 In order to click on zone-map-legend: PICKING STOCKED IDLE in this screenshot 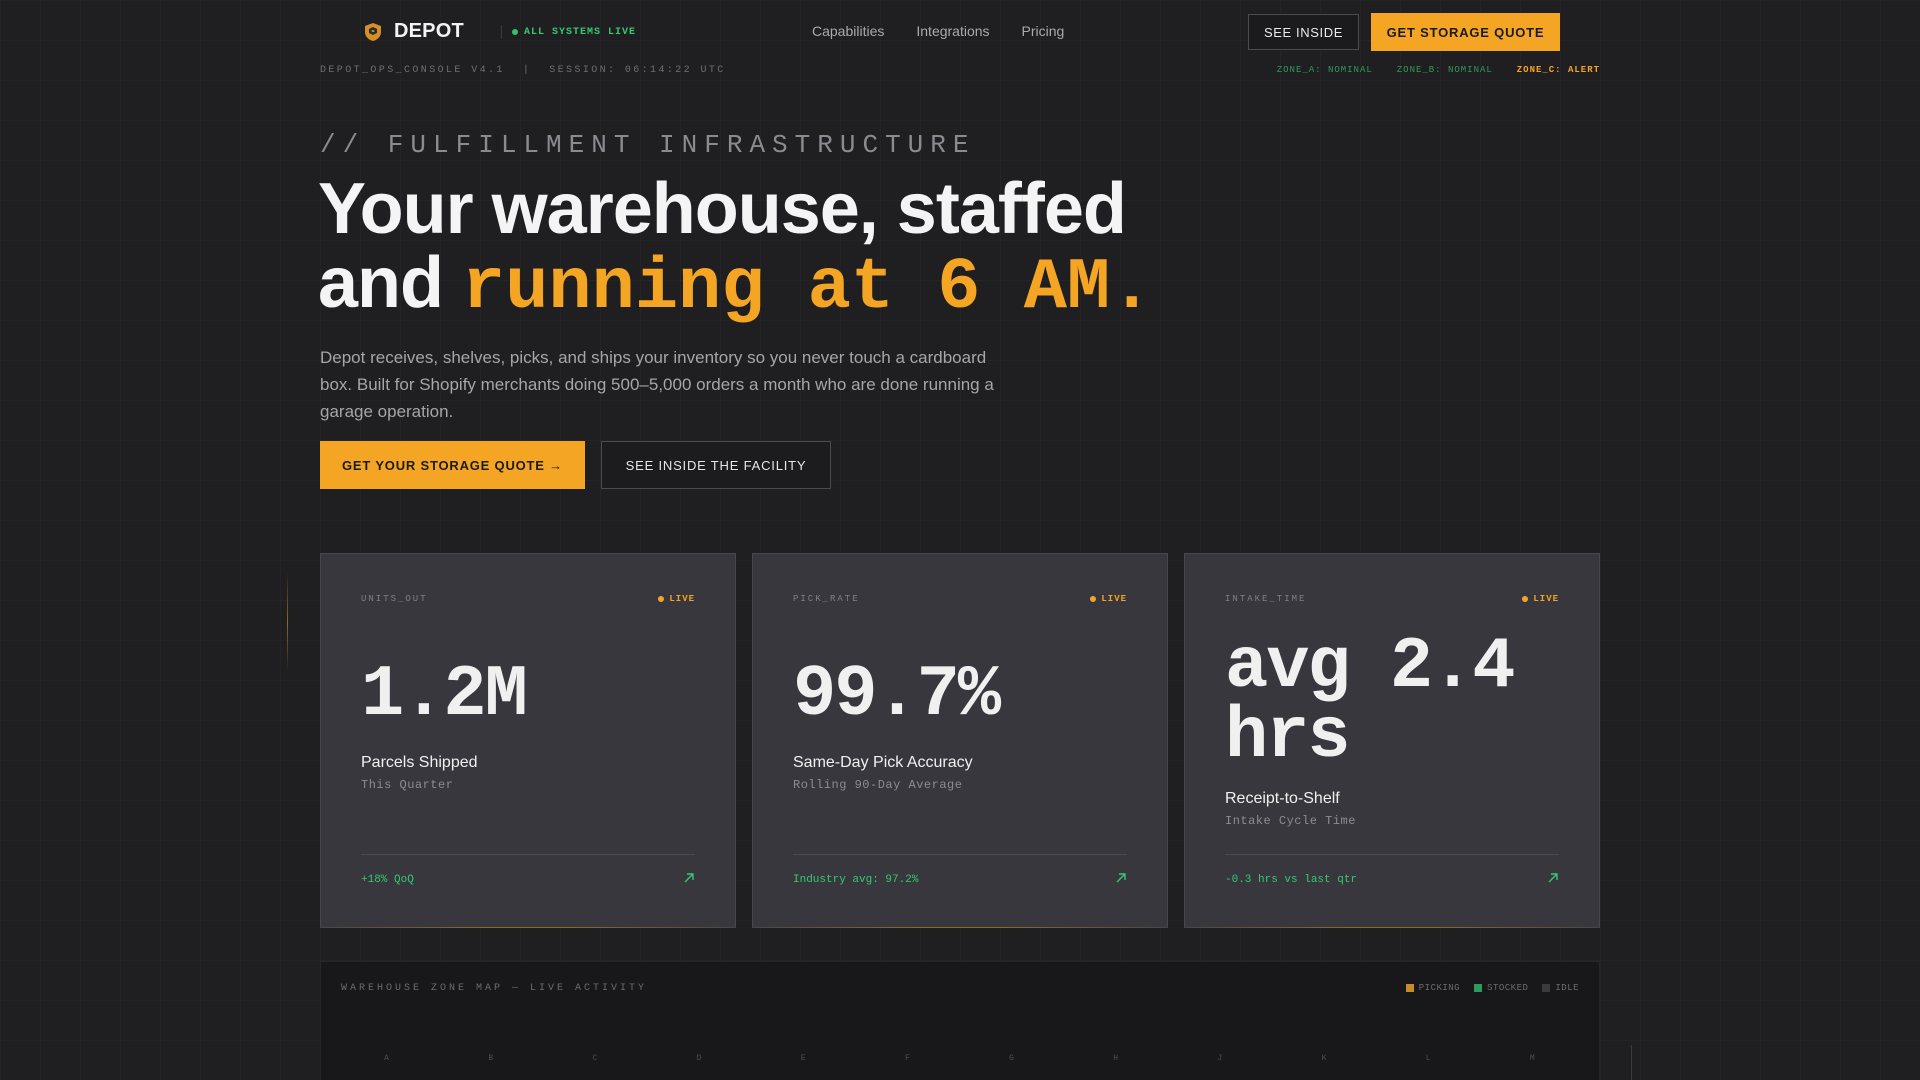, I will do `click(1492, 988)`.